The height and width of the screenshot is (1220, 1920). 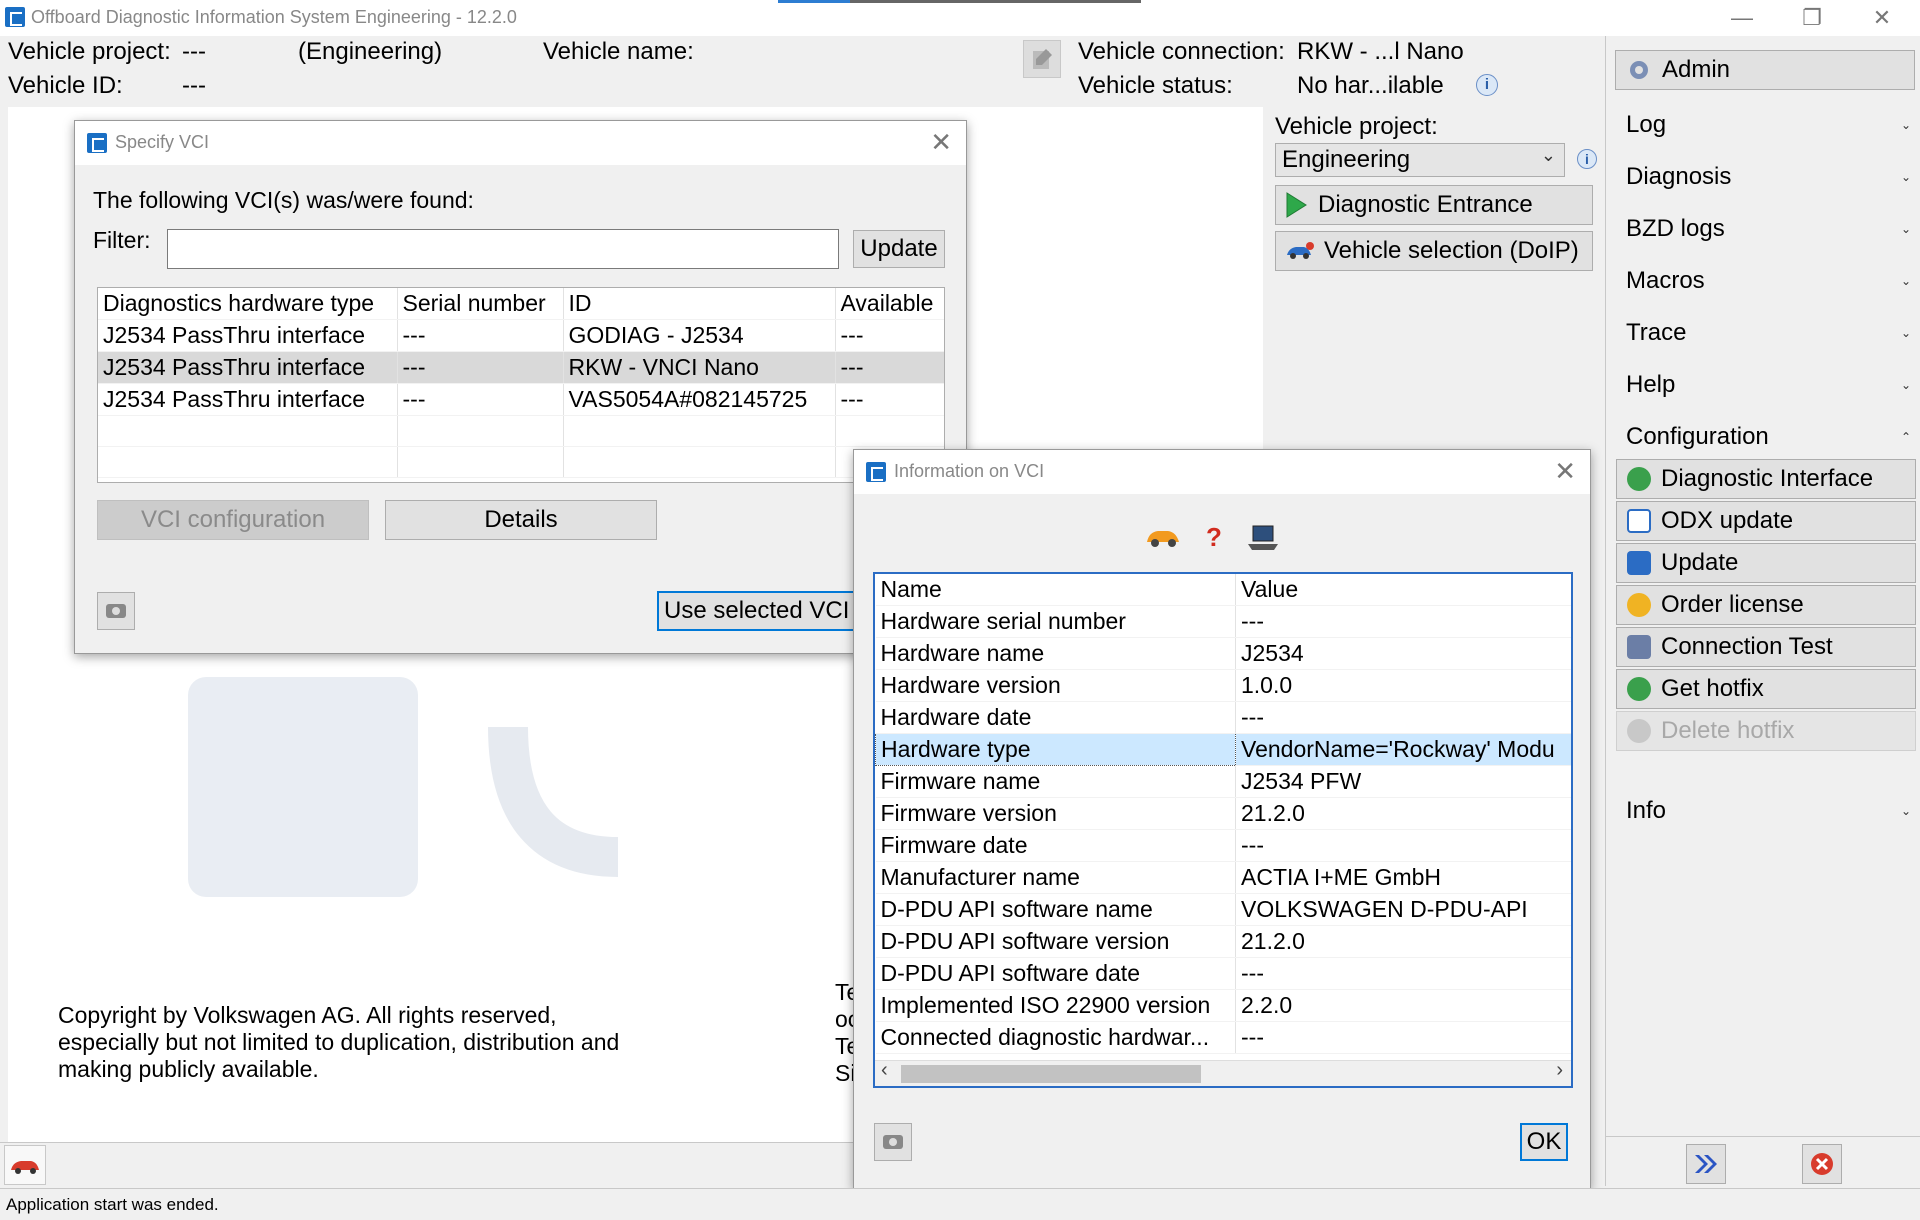 What do you see at coordinates (1656, 332) in the screenshot?
I see `trace-label: Trace` at bounding box center [1656, 332].